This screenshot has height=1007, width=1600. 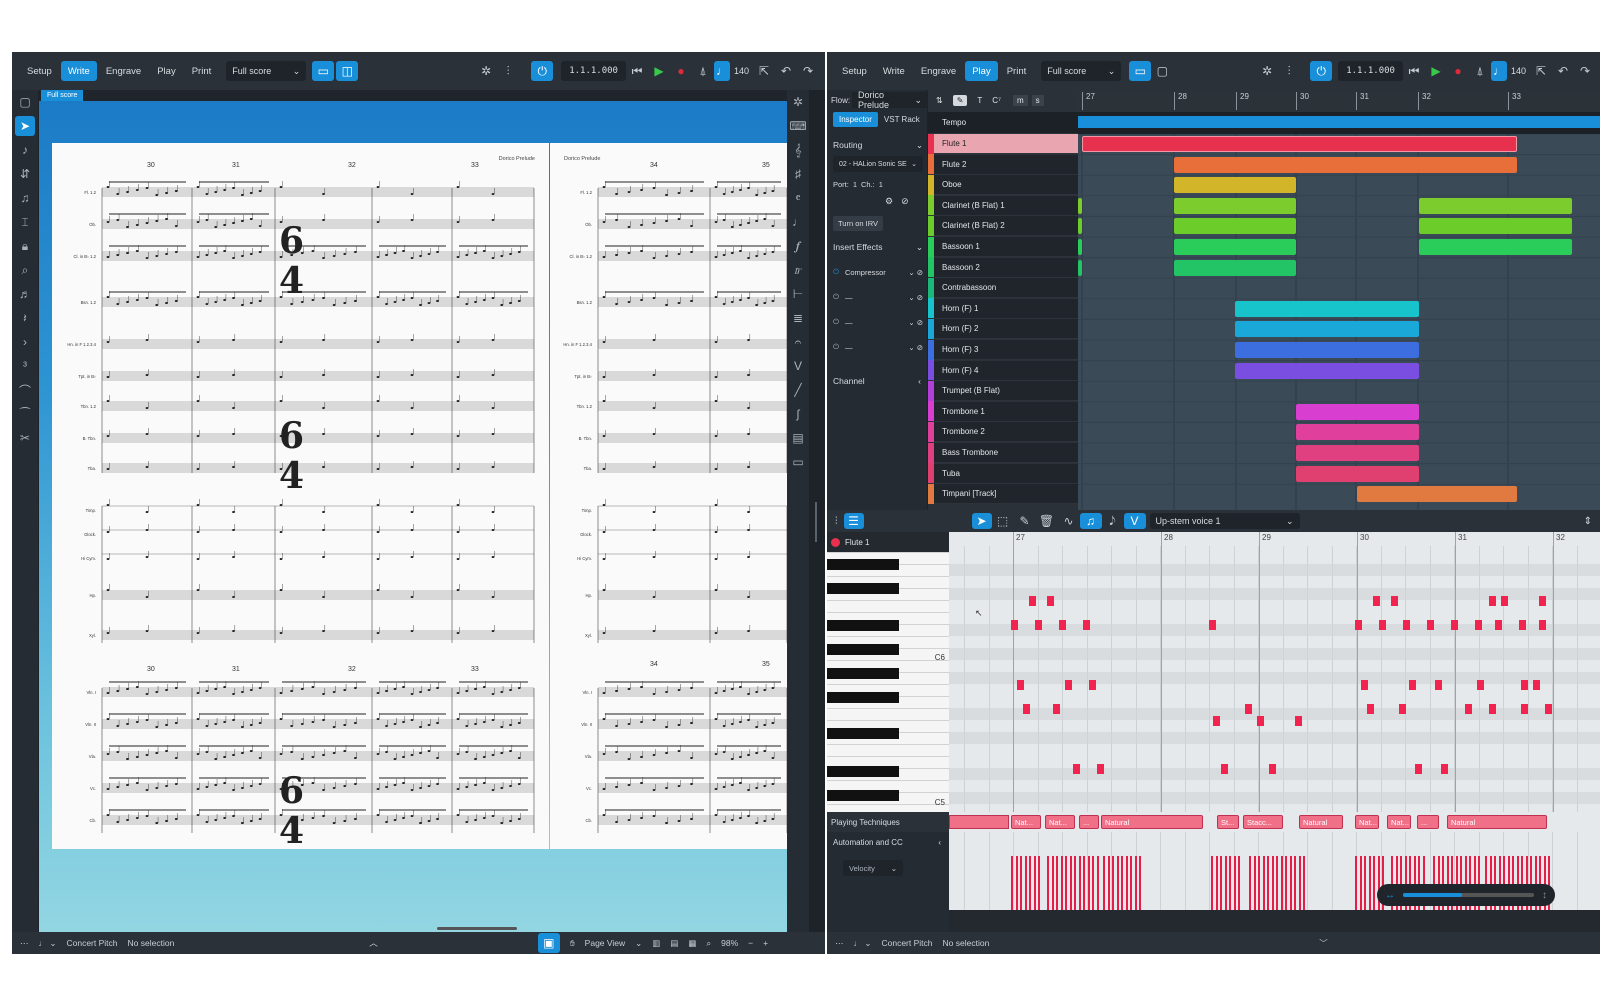 What do you see at coordinates (25, 318) in the screenshot?
I see `rest-icon: 𝄽` at bounding box center [25, 318].